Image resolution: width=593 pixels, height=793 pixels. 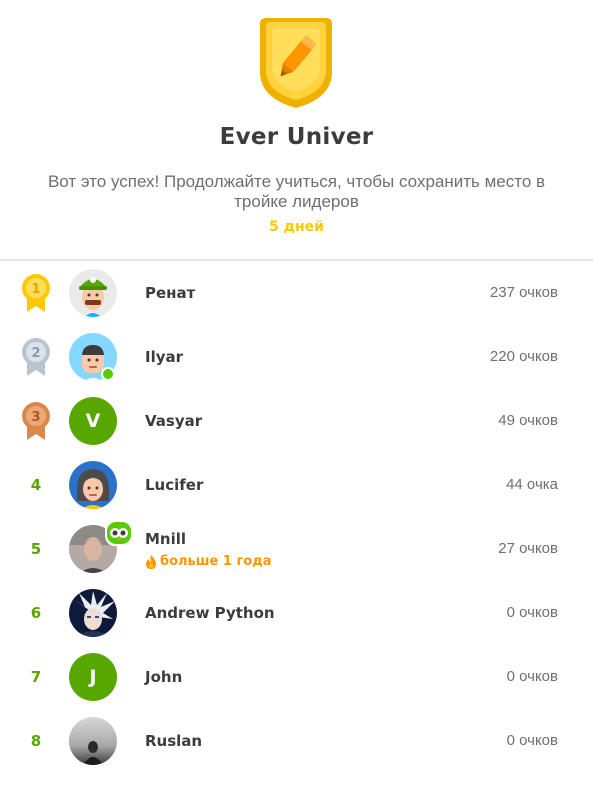 I want to click on medal-rank: 1, so click(x=35, y=289).